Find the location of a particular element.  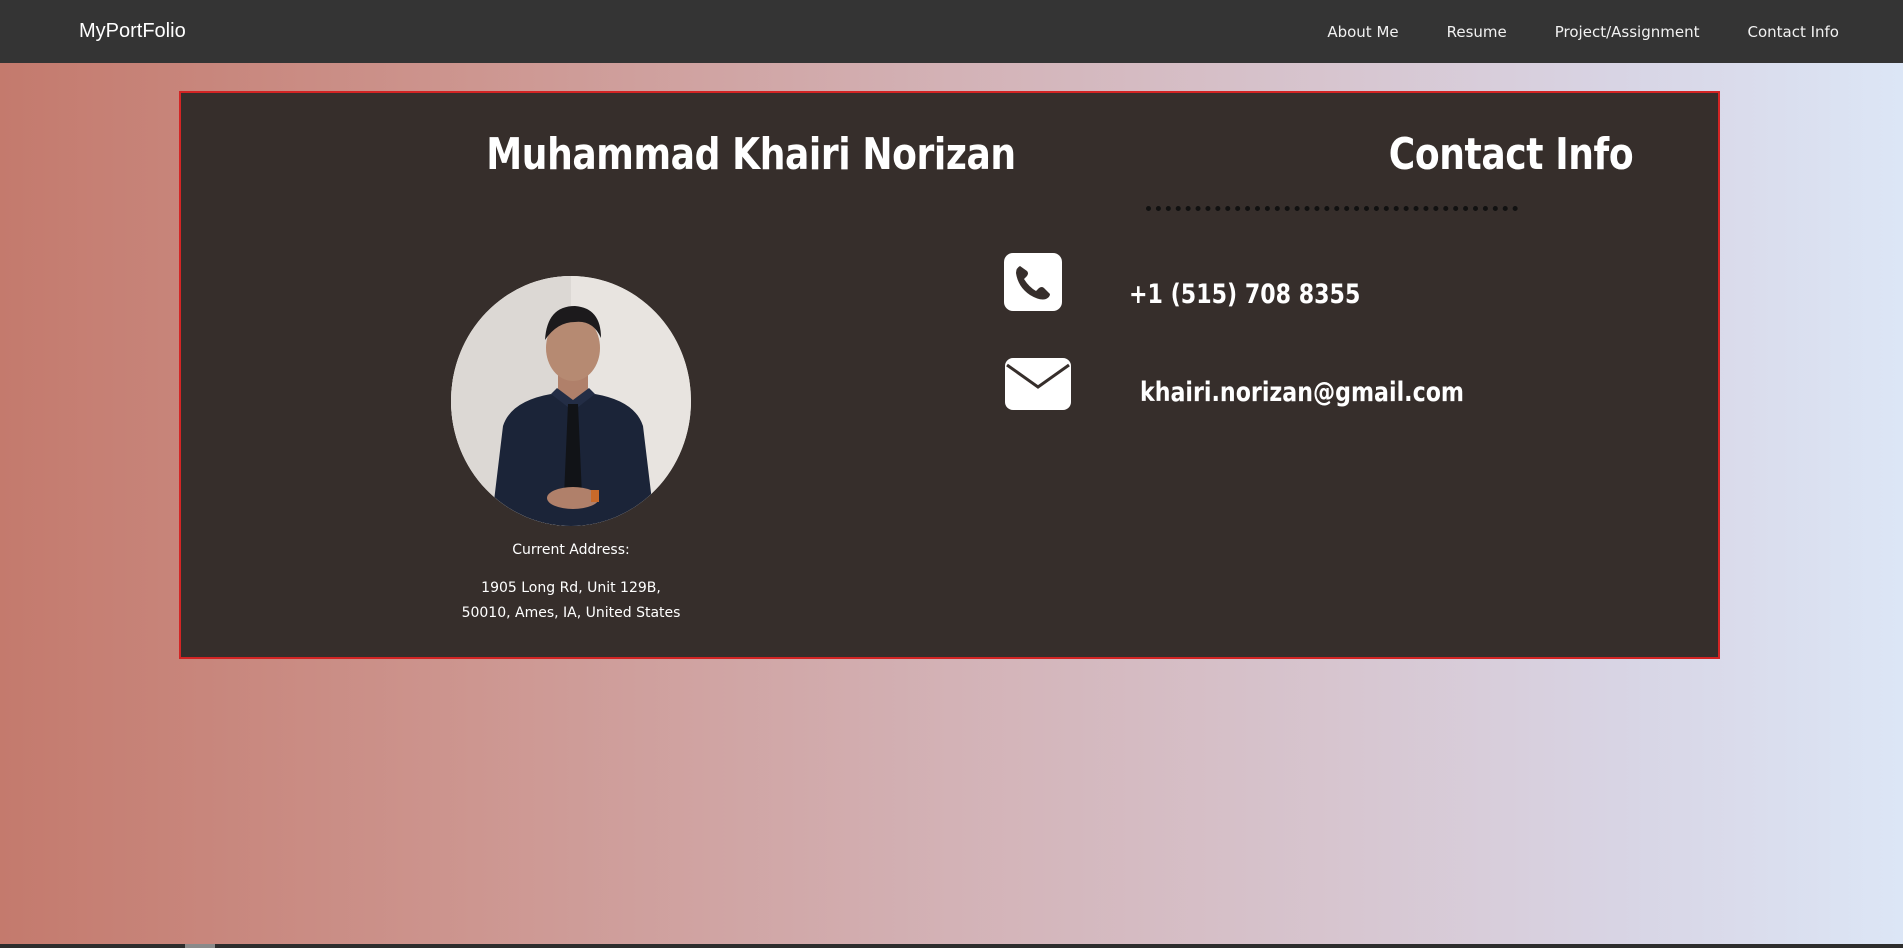

nav-about-me-link: About Me is located at coordinates (1362, 32).